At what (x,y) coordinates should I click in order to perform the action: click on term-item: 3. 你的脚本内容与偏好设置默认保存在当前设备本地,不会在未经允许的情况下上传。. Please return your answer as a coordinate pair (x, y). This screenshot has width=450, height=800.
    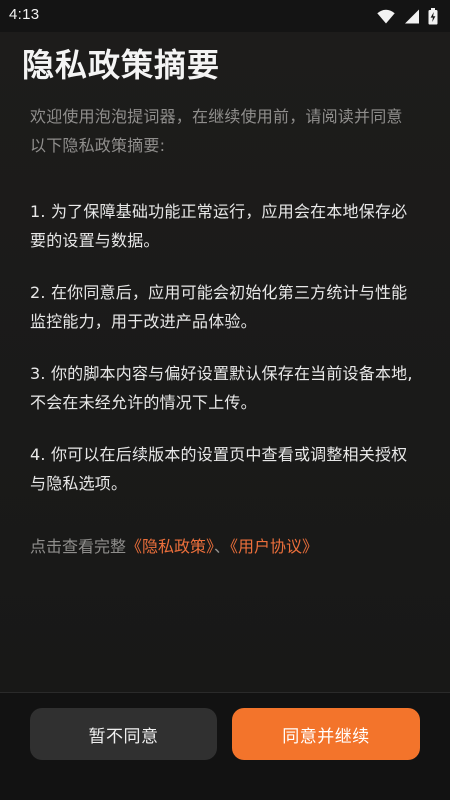
    Looking at the image, I should click on (221, 388).